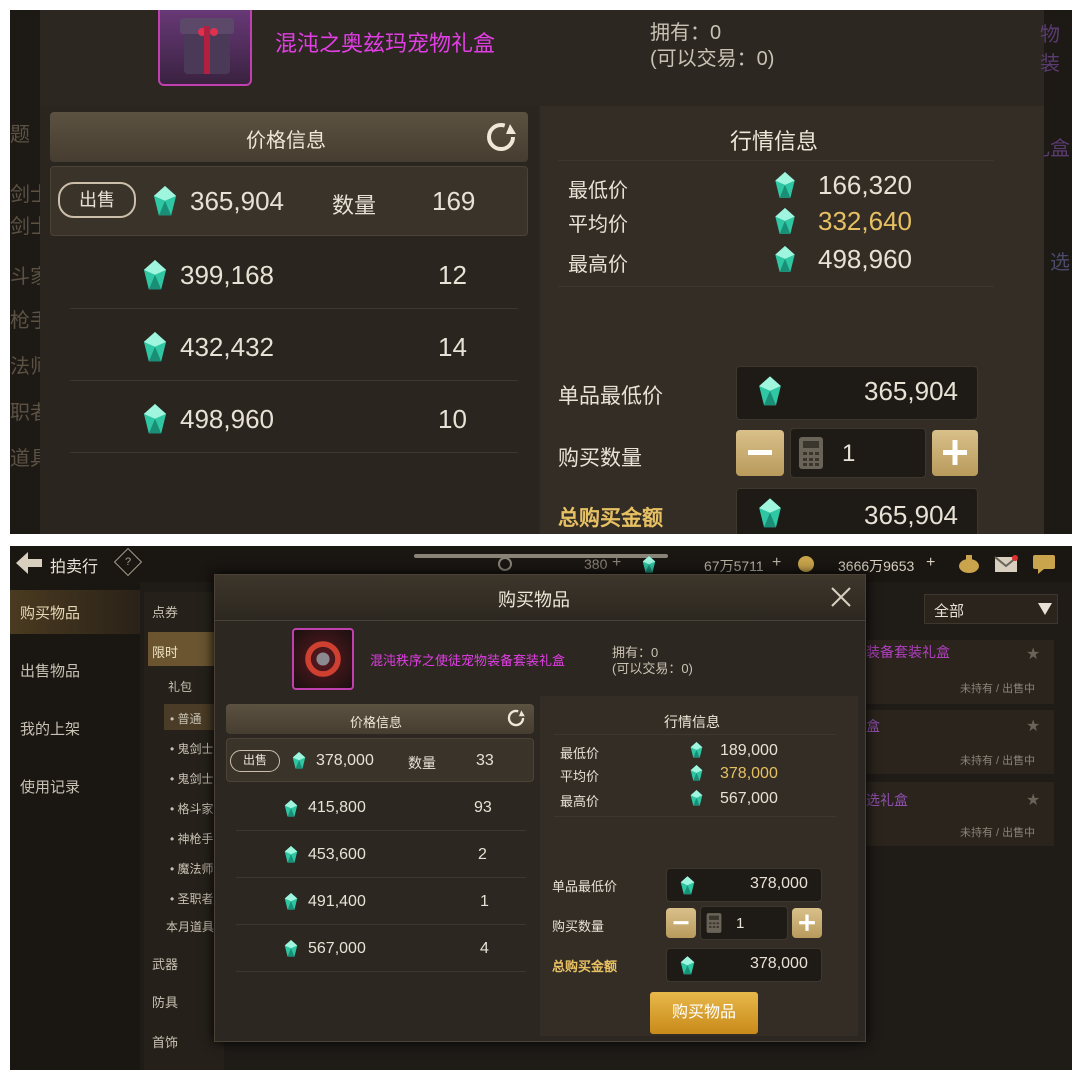 The image size is (1080, 1080). Describe the element at coordinates (865, 259) in the screenshot. I see `max-price-value: 498,960` at that location.